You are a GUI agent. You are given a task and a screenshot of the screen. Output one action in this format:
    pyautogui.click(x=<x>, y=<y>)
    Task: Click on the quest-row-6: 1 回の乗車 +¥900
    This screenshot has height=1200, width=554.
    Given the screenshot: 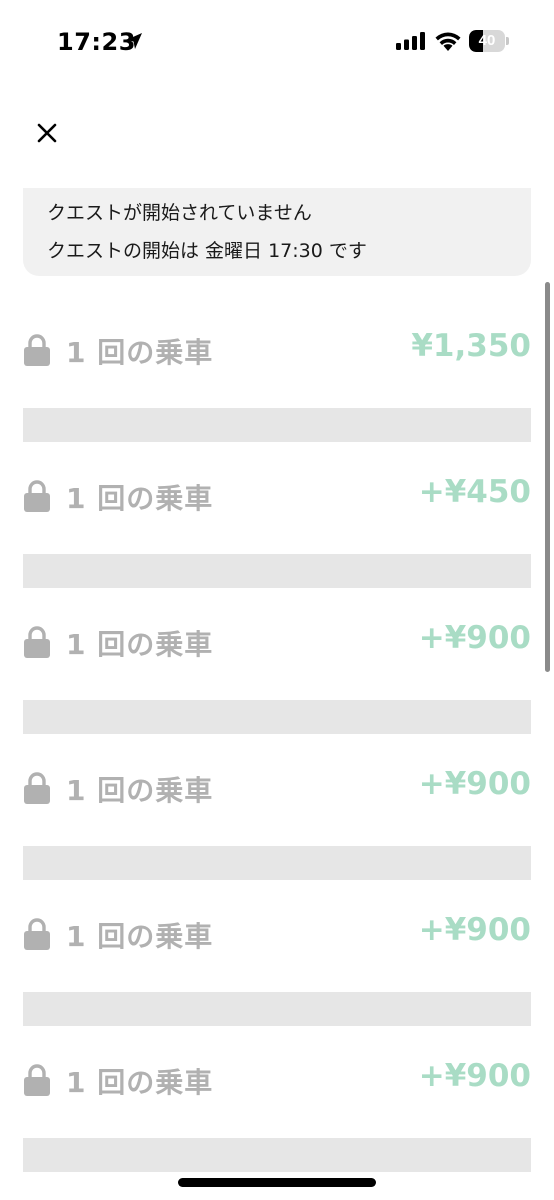 What is the action you would take?
    pyautogui.click(x=277, y=1119)
    